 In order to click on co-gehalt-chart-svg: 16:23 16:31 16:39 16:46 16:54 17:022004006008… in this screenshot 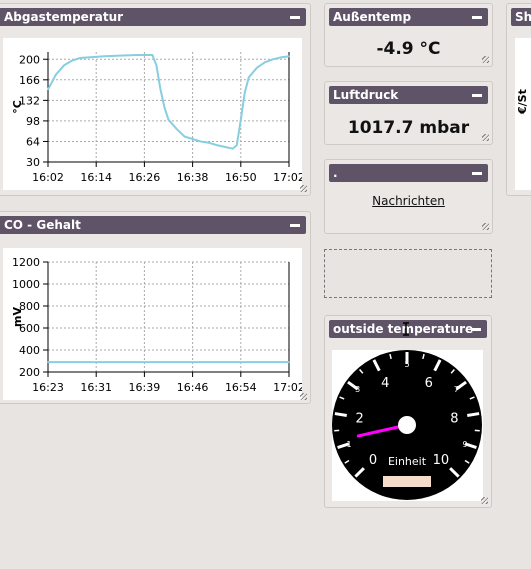, I will do `click(158, 325)`.